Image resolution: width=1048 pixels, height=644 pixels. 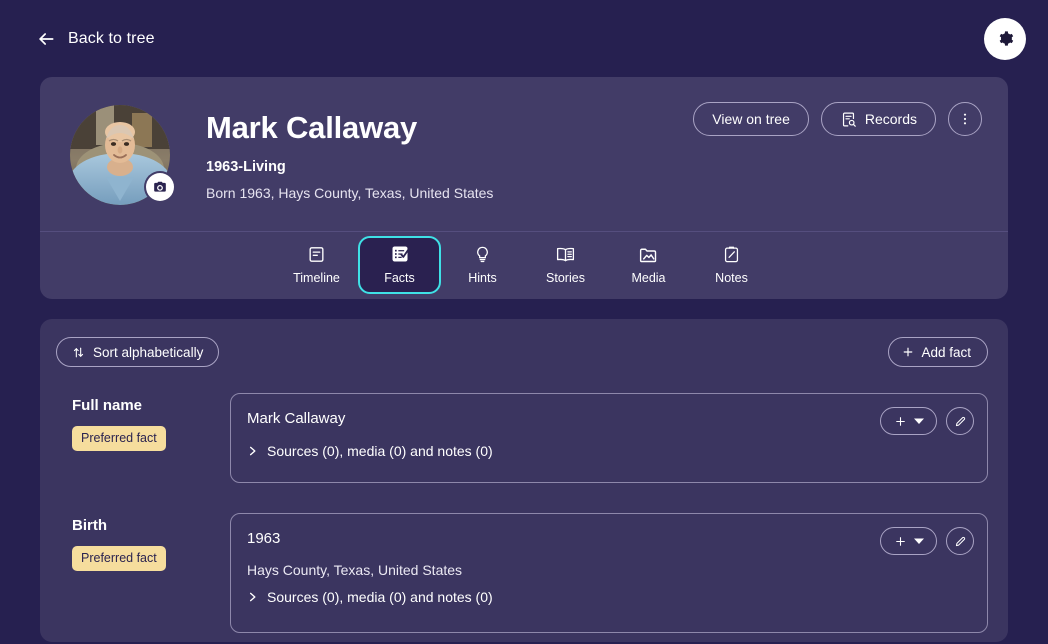 What do you see at coordinates (107, 405) in the screenshot?
I see `fact-type: Full name` at bounding box center [107, 405].